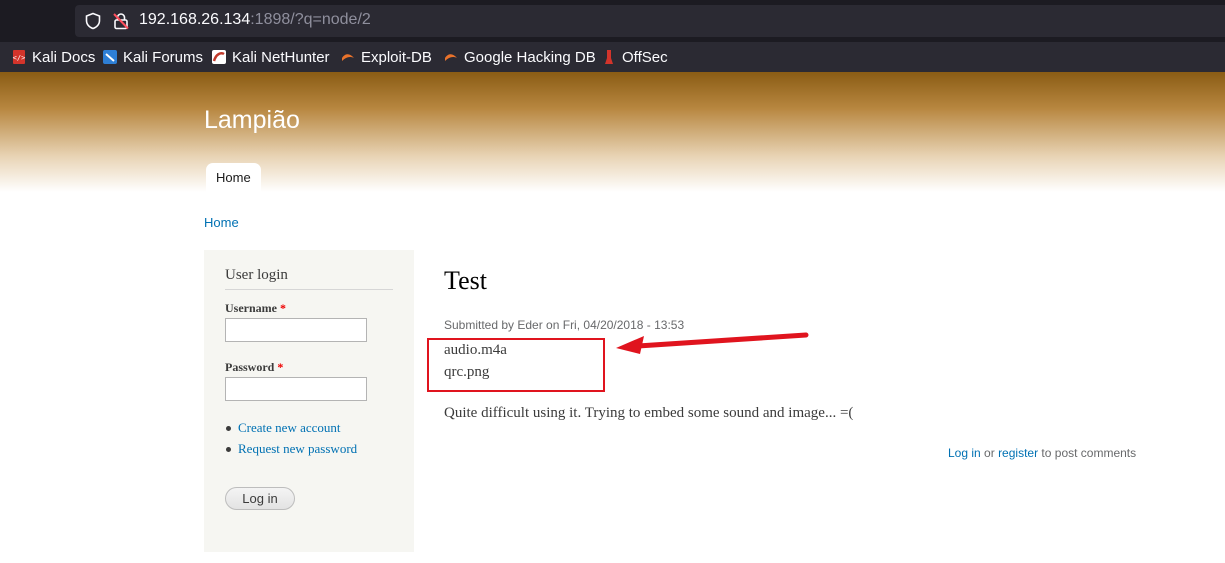 This screenshot has height=563, width=1225. Describe the element at coordinates (645, 57) in the screenshot. I see `bookmark-label: OffSec` at that location.